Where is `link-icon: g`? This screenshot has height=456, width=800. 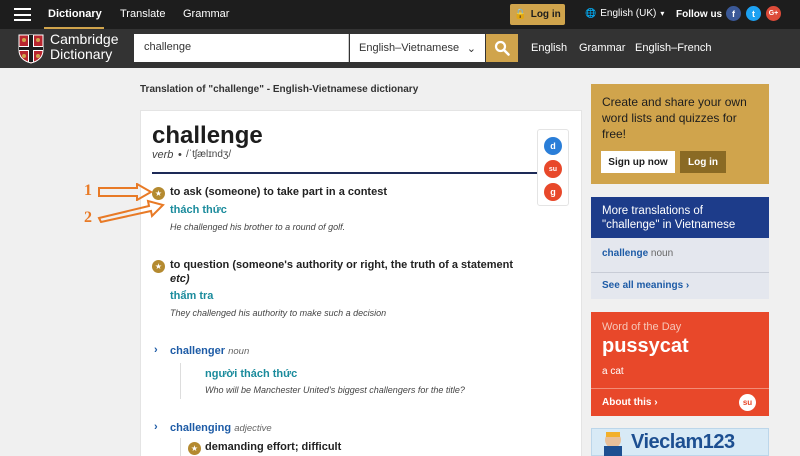 link-icon: g is located at coordinates (553, 192).